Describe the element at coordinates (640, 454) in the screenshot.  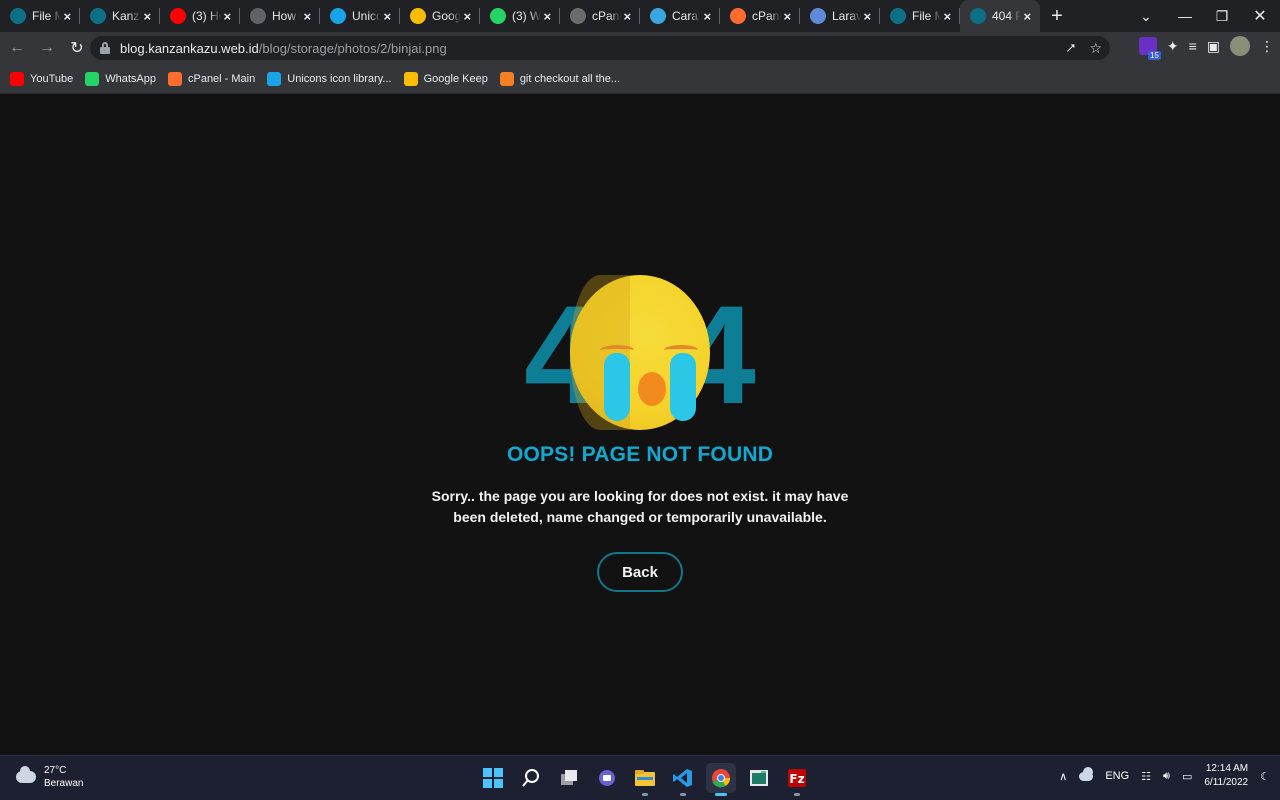
I see `error-heading: OOPS! PAGE NOT FOUND` at that location.